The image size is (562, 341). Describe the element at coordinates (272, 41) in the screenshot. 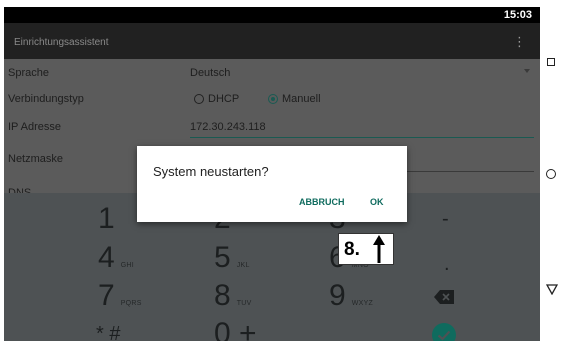

I see `app-bar: Einrichtungsassistent ⋮` at that location.